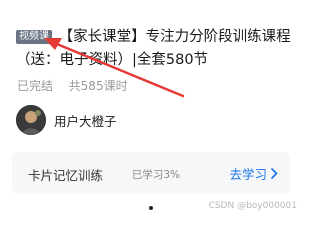 The height and width of the screenshot is (240, 320). What do you see at coordinates (151, 208) in the screenshot?
I see `page-indicator-dot` at bounding box center [151, 208].